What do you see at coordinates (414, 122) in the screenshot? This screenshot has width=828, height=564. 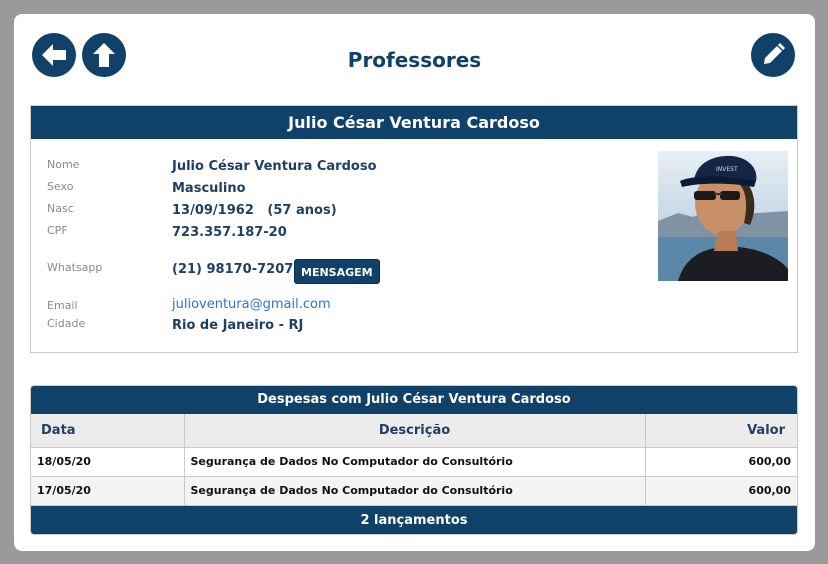 I see `profile-header: Julio César Ventura Cardoso` at bounding box center [414, 122].